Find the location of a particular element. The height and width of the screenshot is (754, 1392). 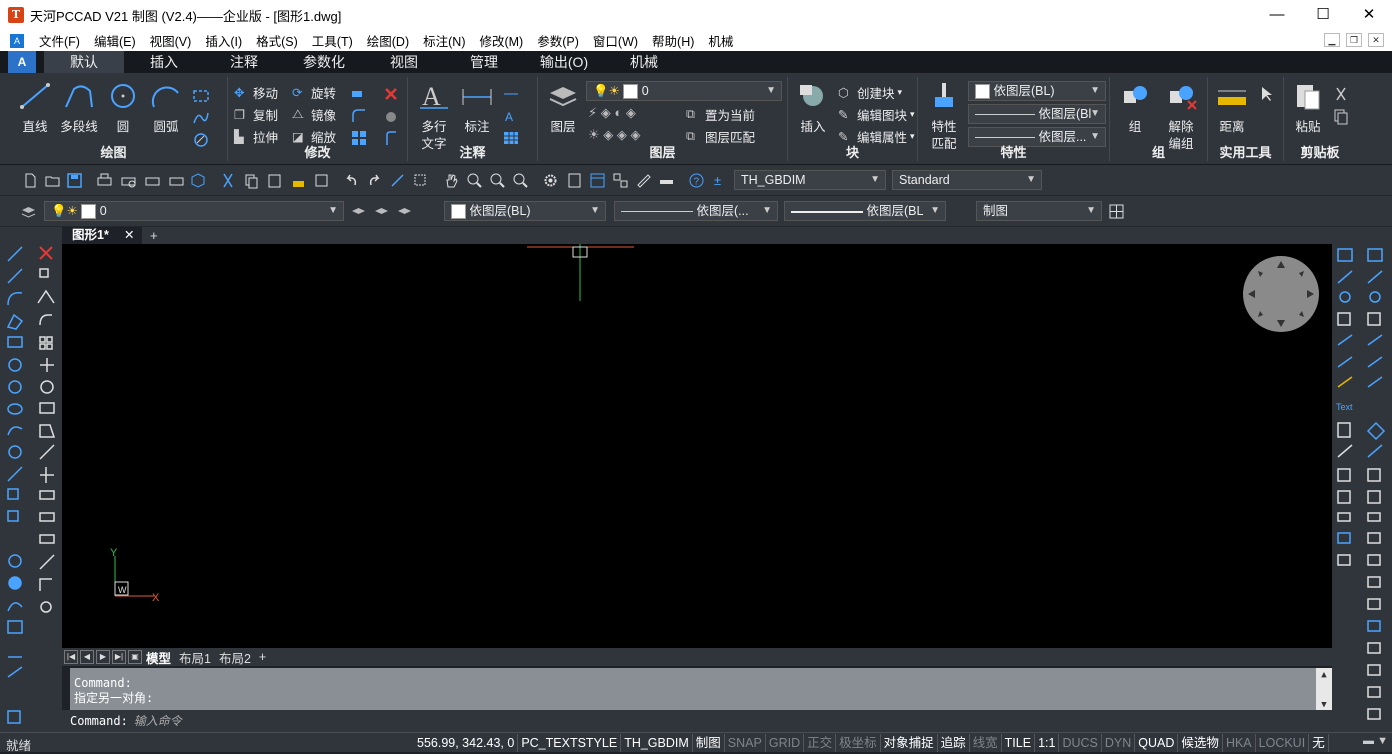

status-toggle: 制图 is located at coordinates (709, 743).